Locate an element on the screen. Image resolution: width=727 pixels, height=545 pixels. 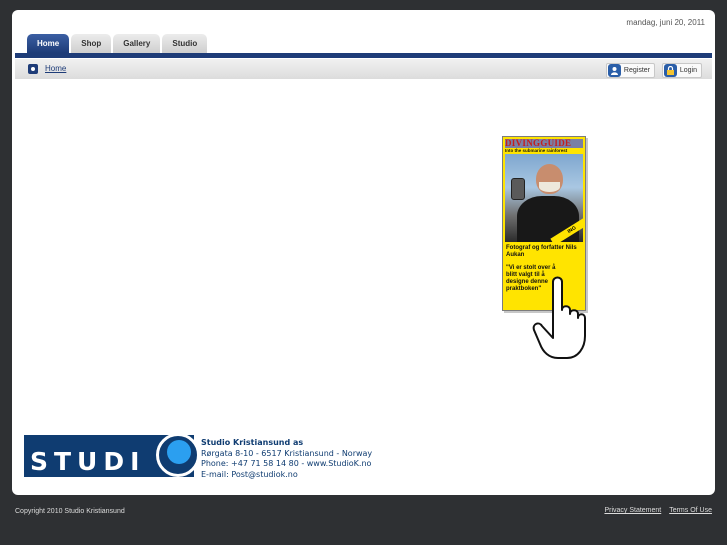
login-button: Login is located at coordinates (681, 70).